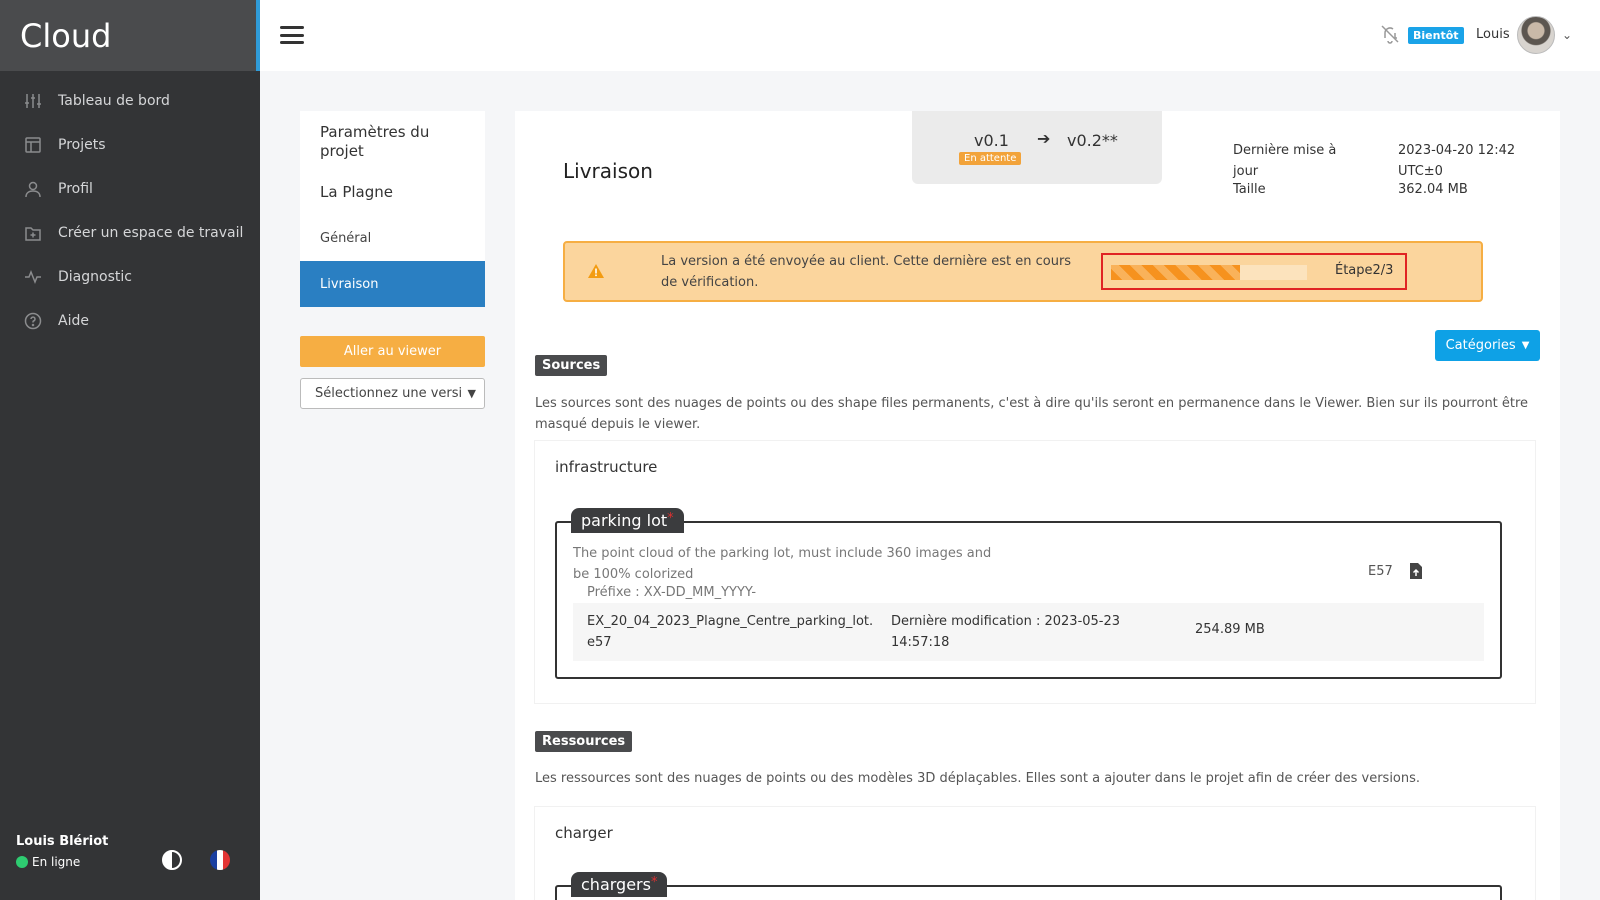 This screenshot has width=1600, height=900. Describe the element at coordinates (33, 321) in the screenshot. I see `help-circle-icon` at that location.